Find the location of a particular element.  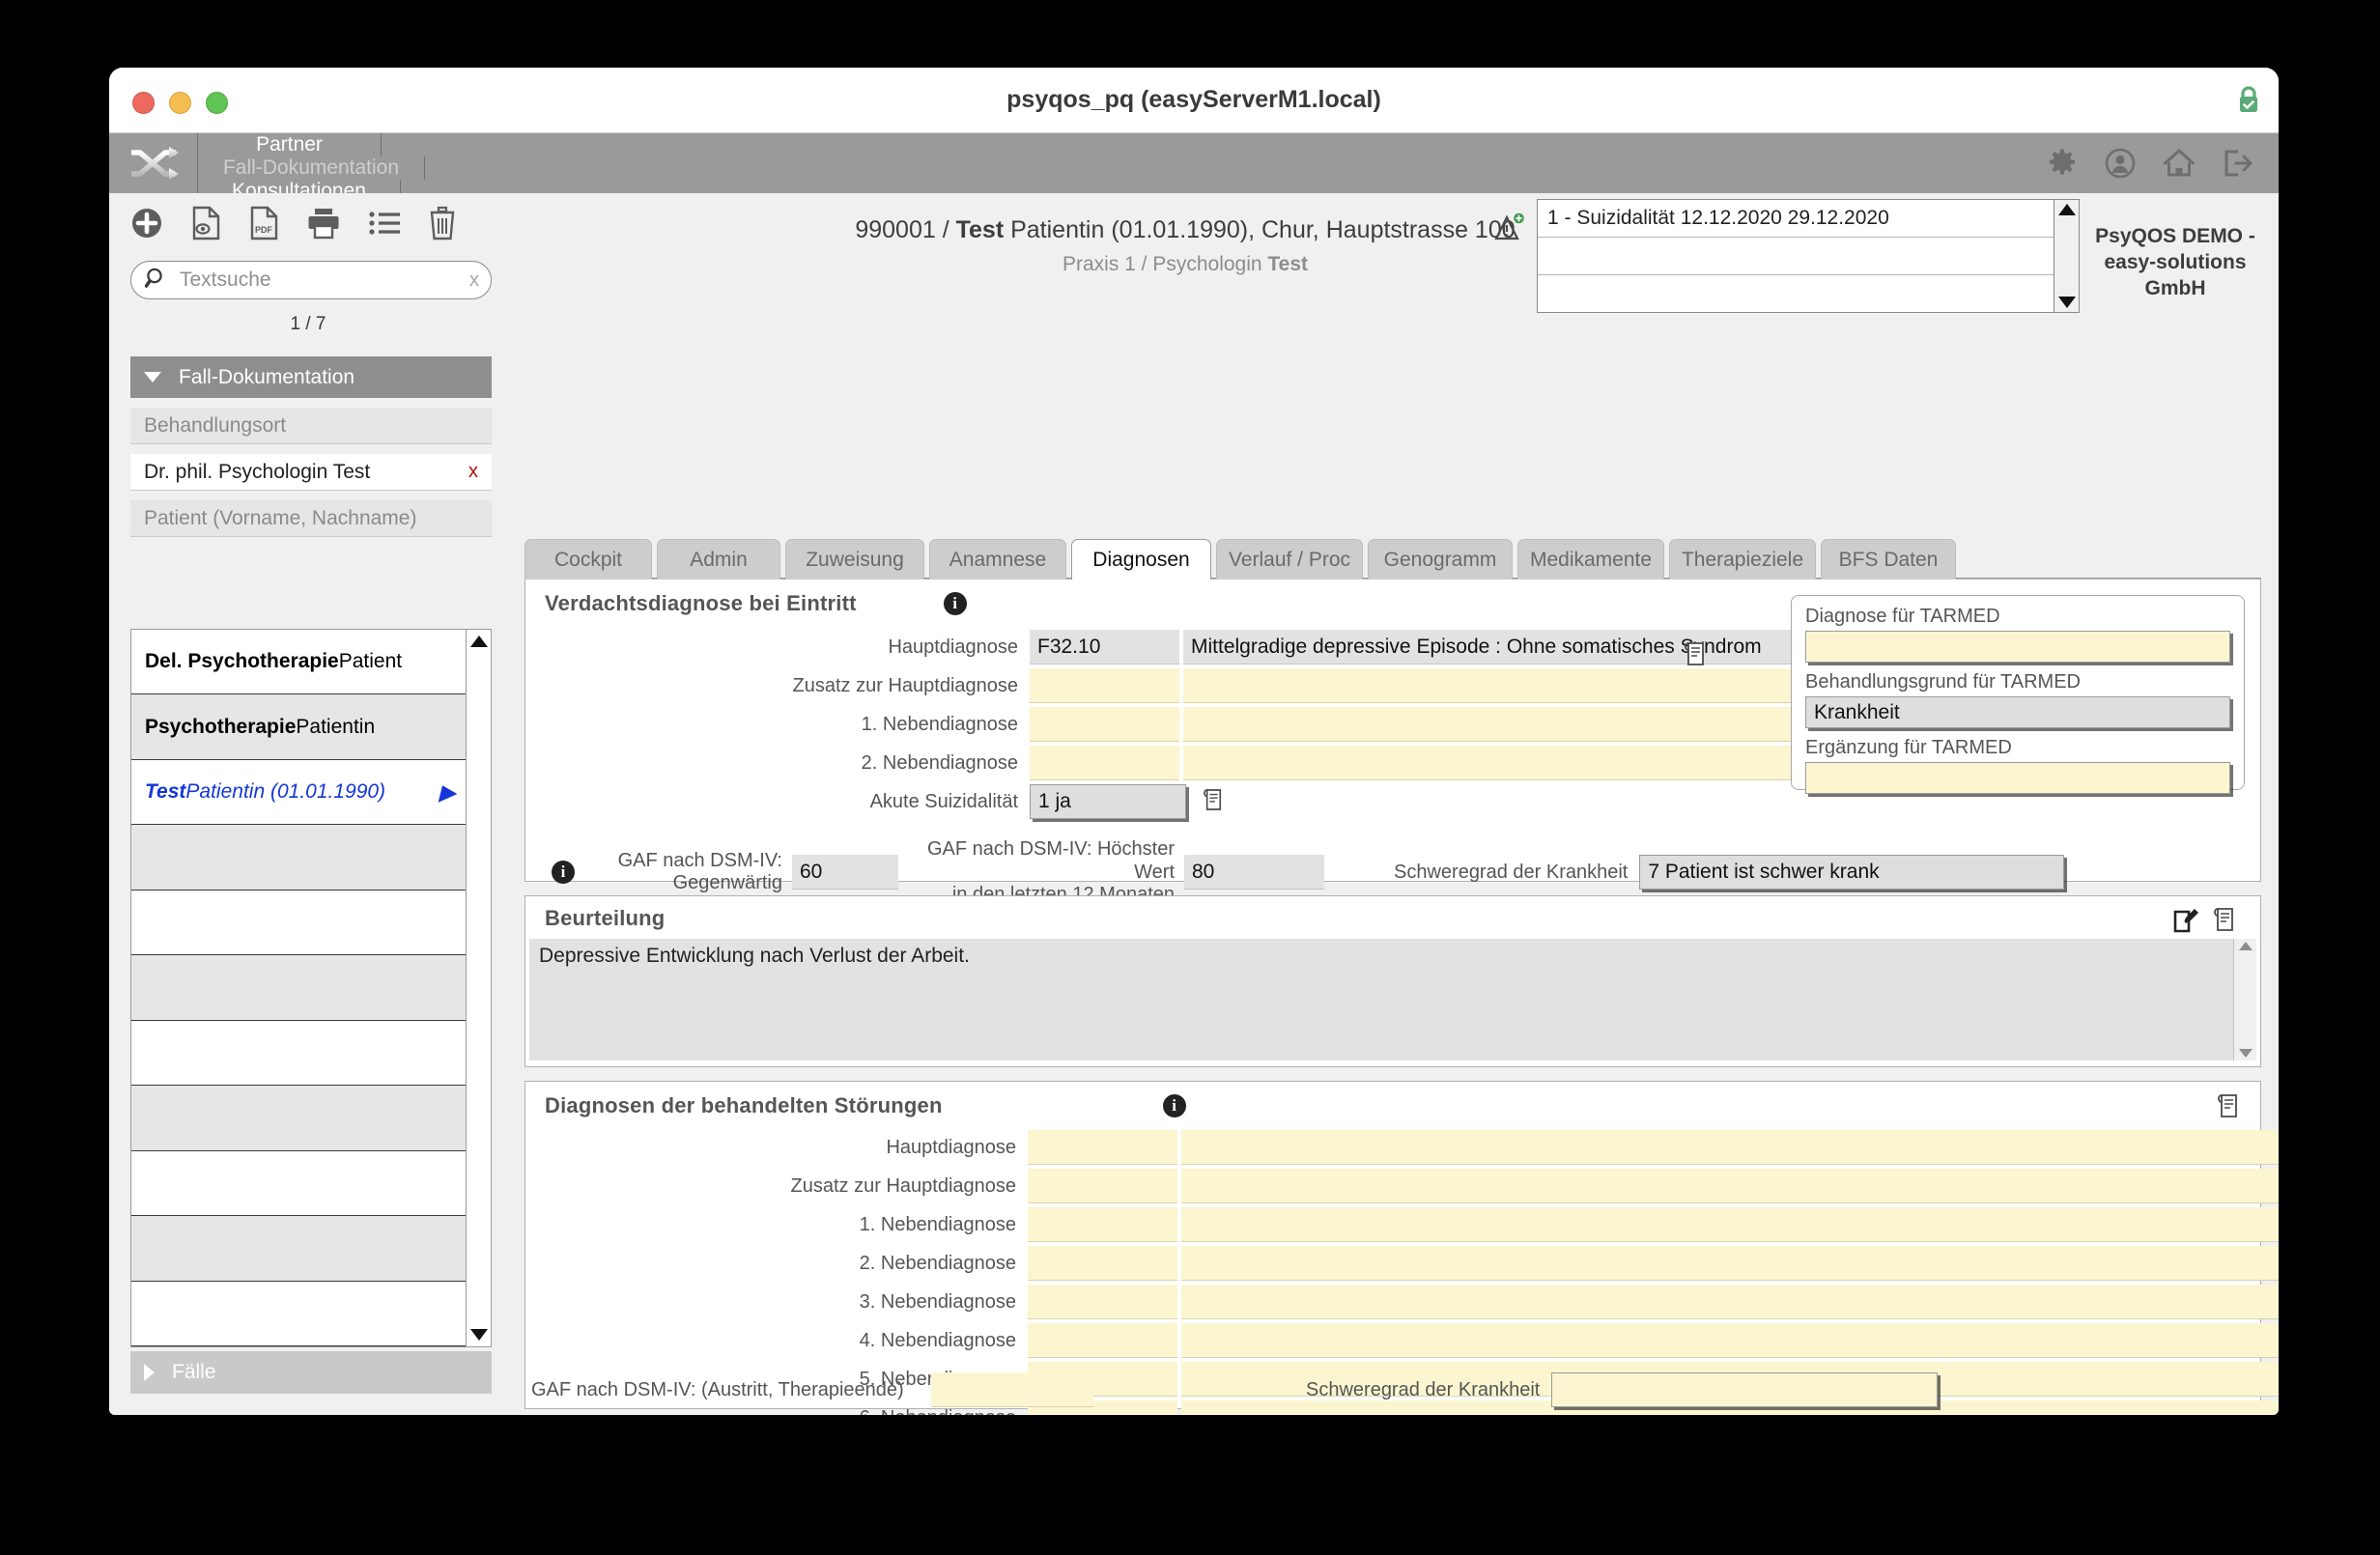

warning-triangle-plus-icon is located at coordinates (1511, 224).